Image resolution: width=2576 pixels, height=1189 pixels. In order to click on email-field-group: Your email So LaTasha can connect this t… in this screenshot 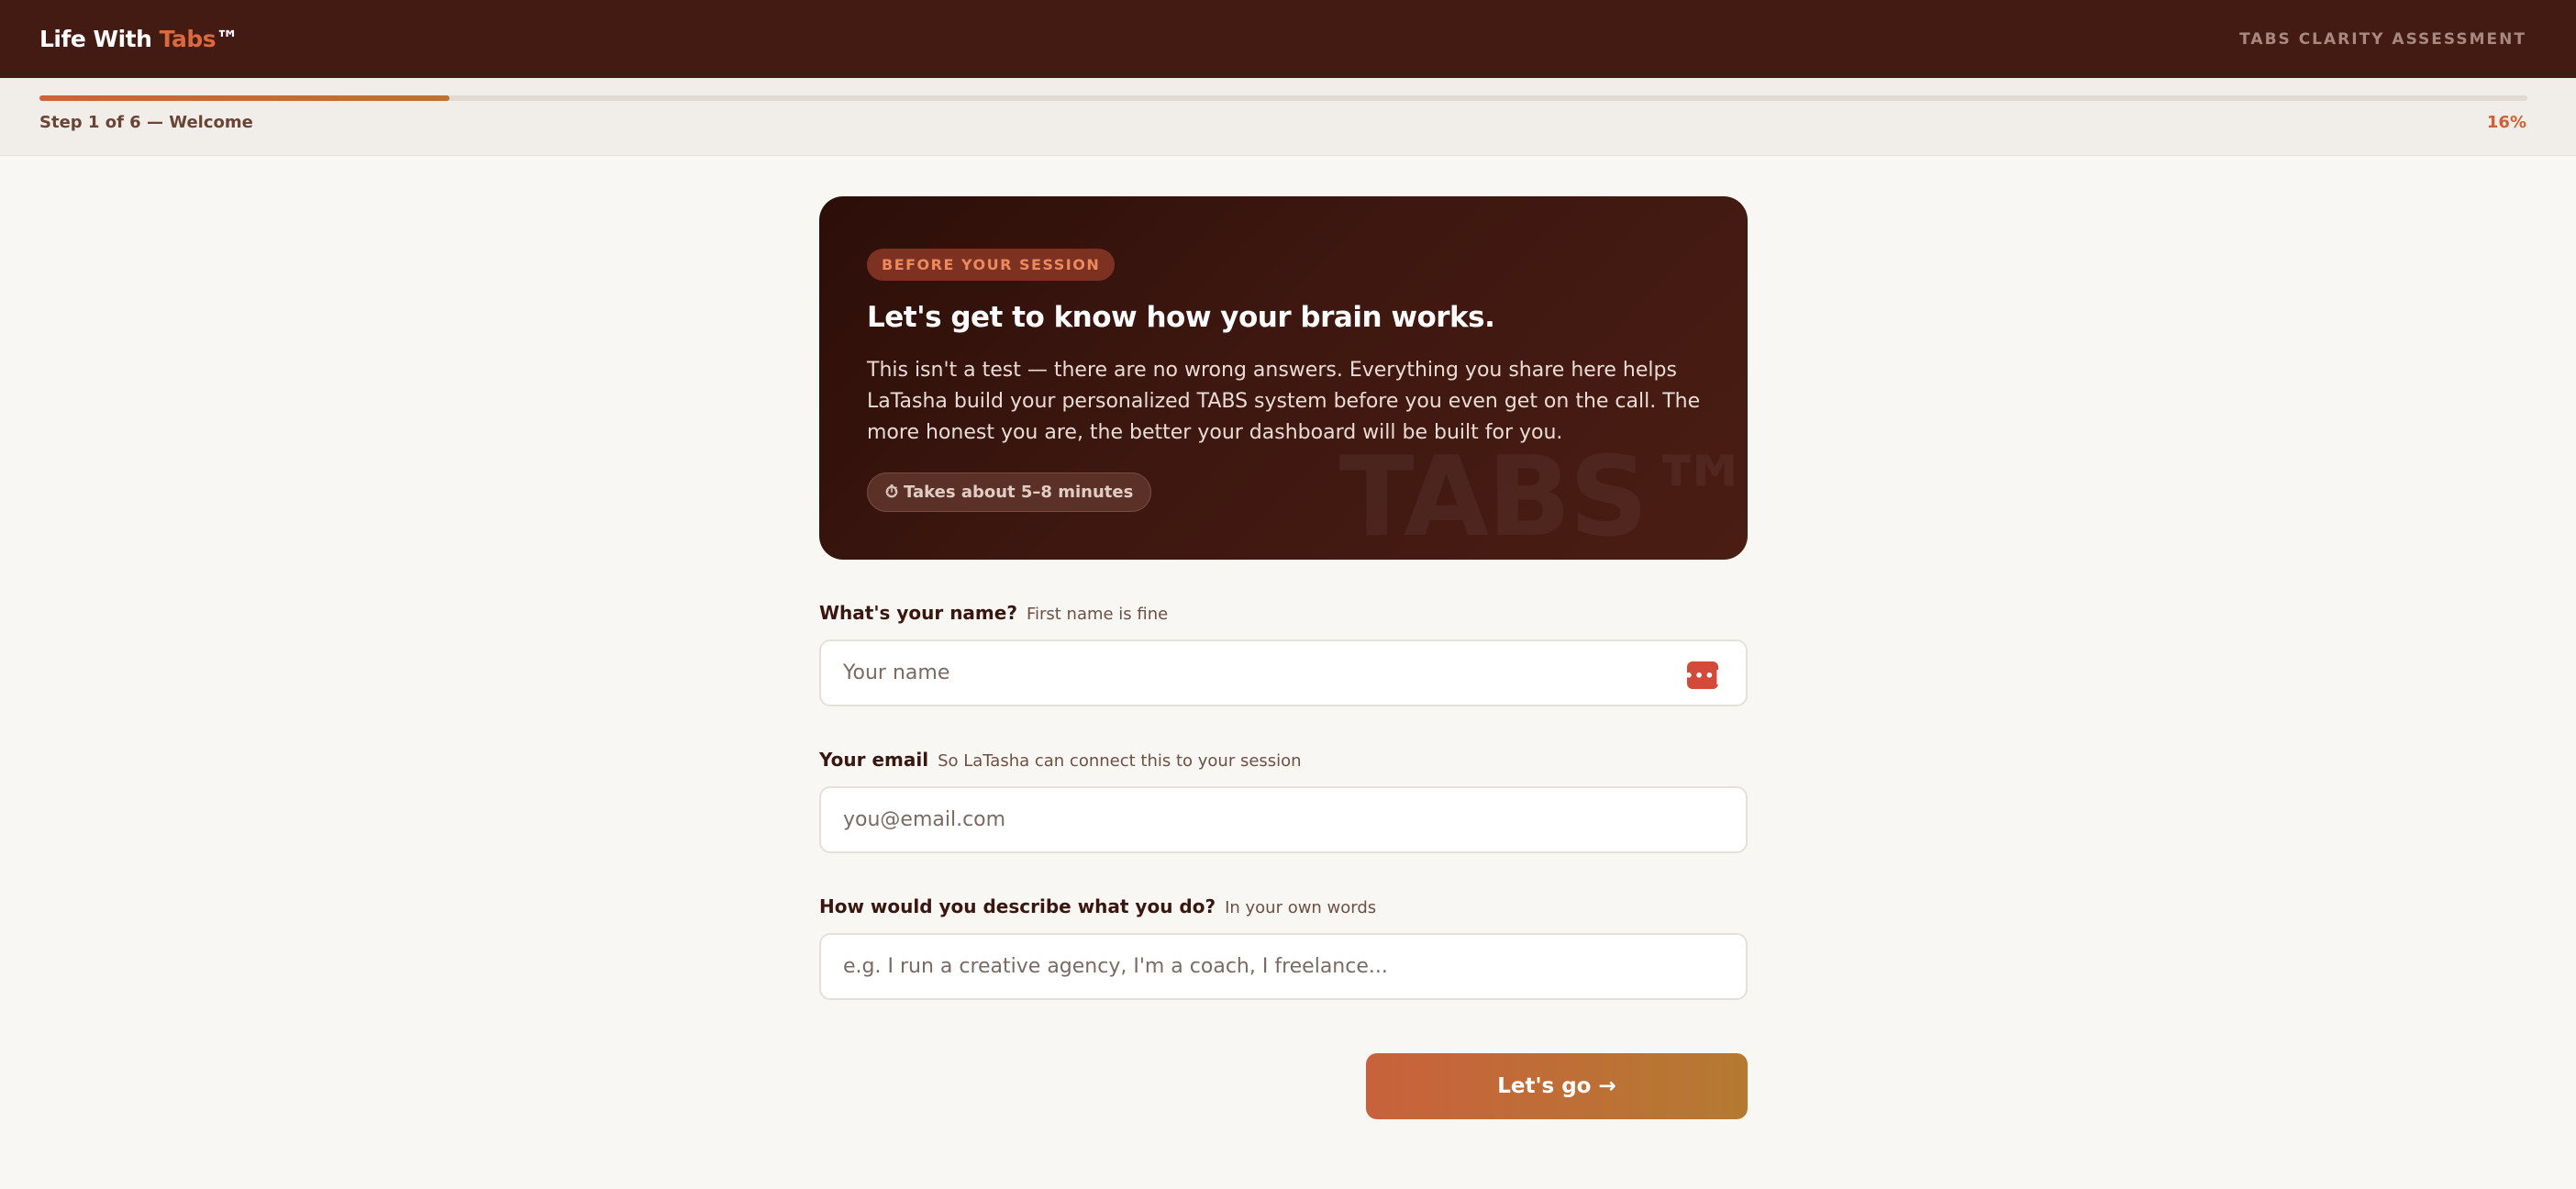, I will do `click(1283, 801)`.